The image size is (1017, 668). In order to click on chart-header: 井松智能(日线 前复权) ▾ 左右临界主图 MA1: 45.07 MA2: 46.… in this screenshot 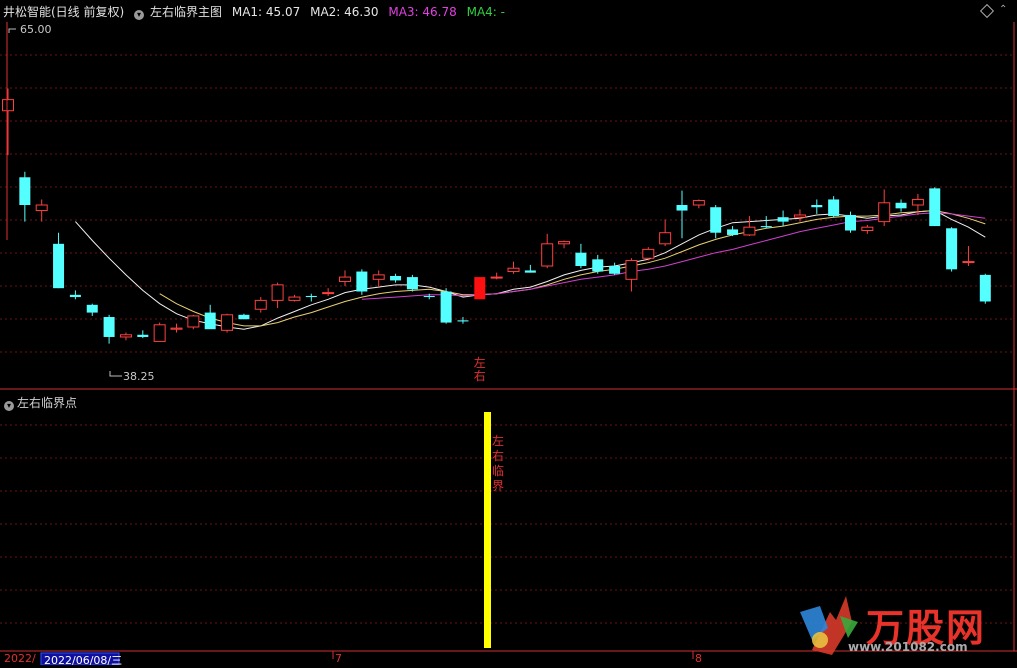, I will do `click(255, 12)`.